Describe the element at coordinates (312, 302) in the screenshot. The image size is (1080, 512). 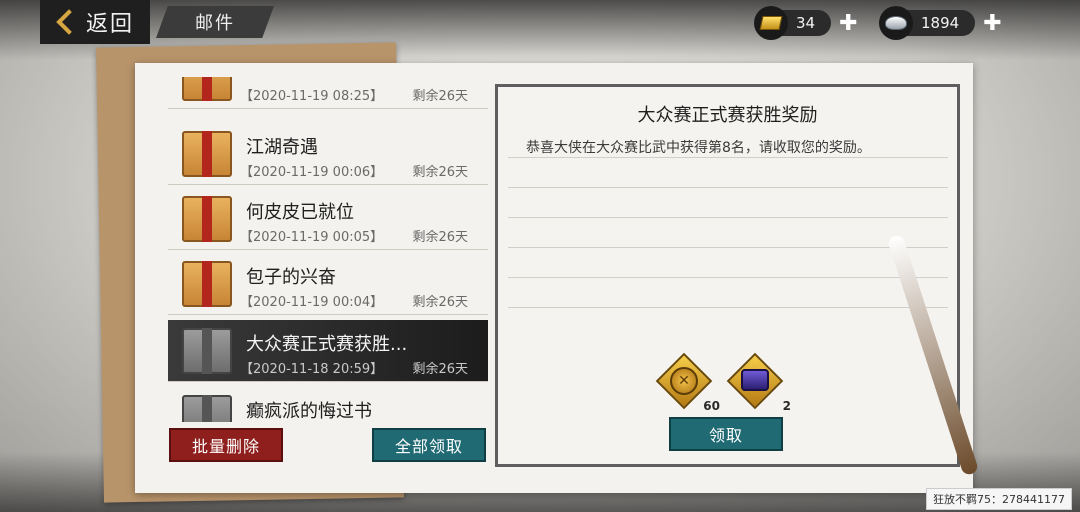
I see `mail-date: 【2020-11-19 00:04】` at that location.